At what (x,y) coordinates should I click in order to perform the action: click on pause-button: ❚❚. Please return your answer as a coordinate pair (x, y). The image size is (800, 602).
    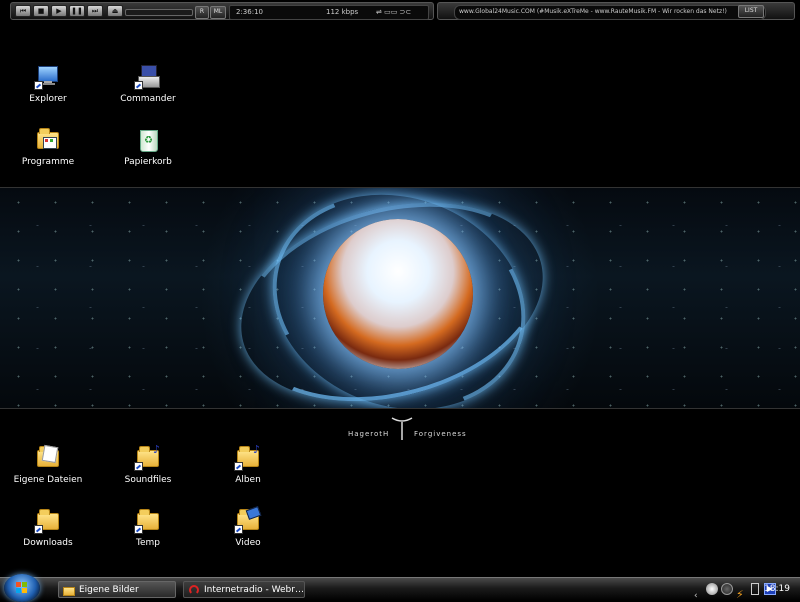
    Looking at the image, I should click on (77, 11).